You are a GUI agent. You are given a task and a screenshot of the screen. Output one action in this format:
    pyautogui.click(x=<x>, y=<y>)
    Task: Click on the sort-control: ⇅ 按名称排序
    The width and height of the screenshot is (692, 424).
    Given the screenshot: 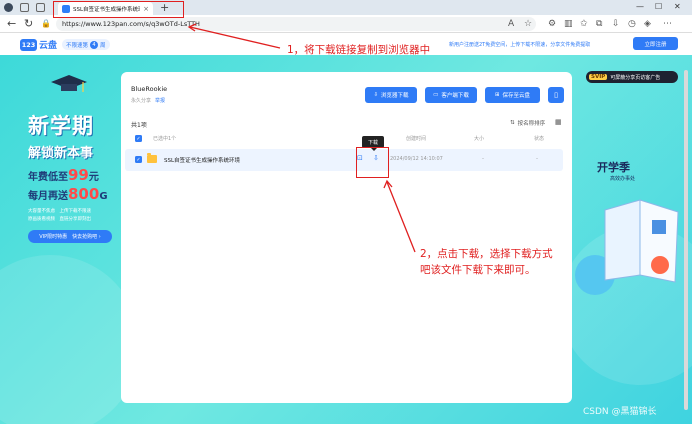 What is the action you would take?
    pyautogui.click(x=527, y=123)
    